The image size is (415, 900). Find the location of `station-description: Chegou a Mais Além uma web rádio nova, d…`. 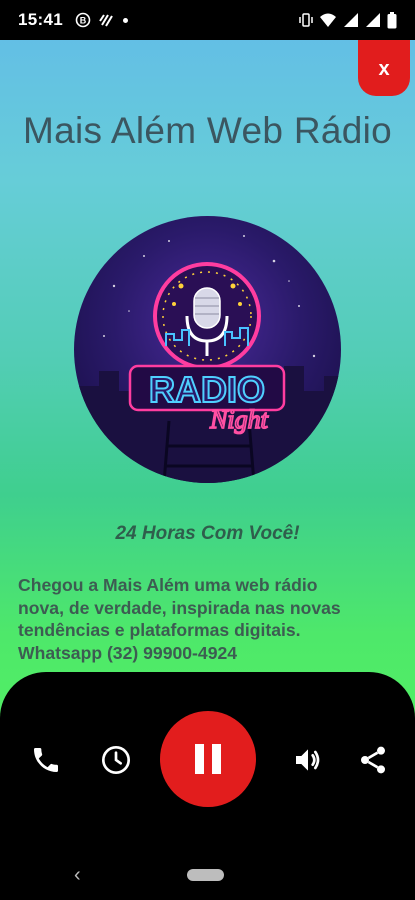

station-description: Chegou a Mais Além uma web rádio nova, d… is located at coordinates (210, 619).